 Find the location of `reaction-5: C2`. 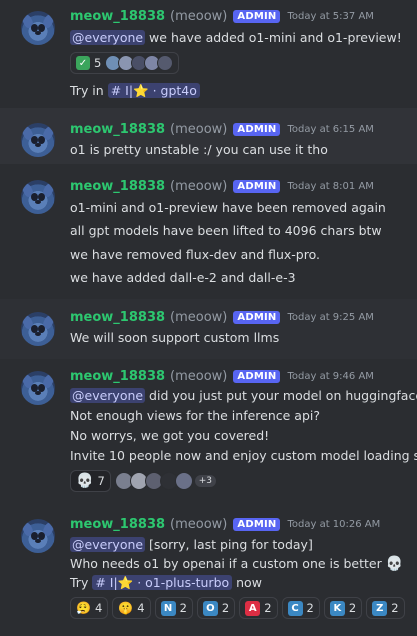

reaction-5: C2 is located at coordinates (300, 608).